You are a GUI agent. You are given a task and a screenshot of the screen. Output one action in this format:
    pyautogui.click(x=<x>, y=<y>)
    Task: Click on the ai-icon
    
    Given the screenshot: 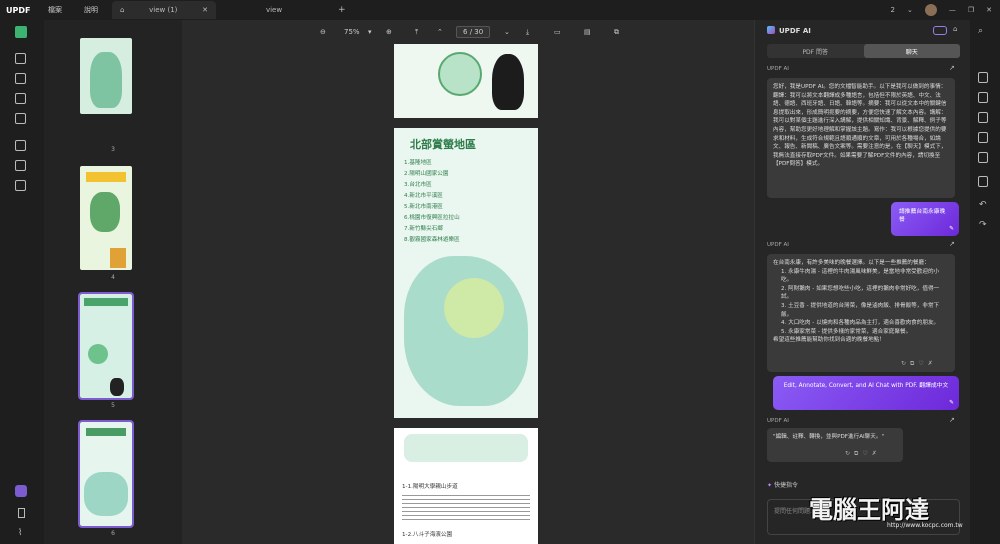 What is the action you would take?
    pyautogui.click(x=21, y=491)
    